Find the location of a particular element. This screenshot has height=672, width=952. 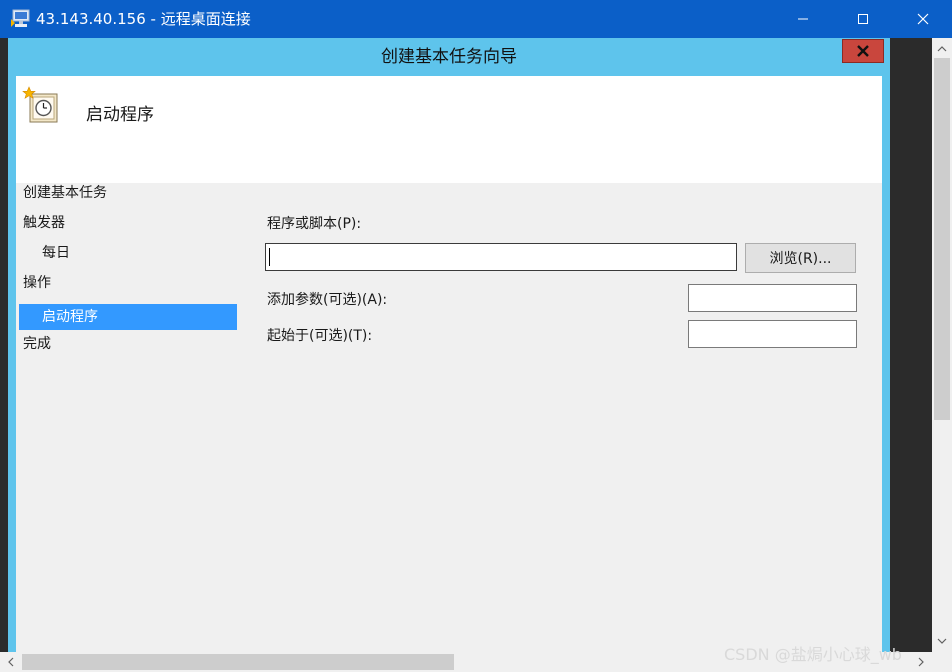

remote-desktop-icon is located at coordinates (21, 19).